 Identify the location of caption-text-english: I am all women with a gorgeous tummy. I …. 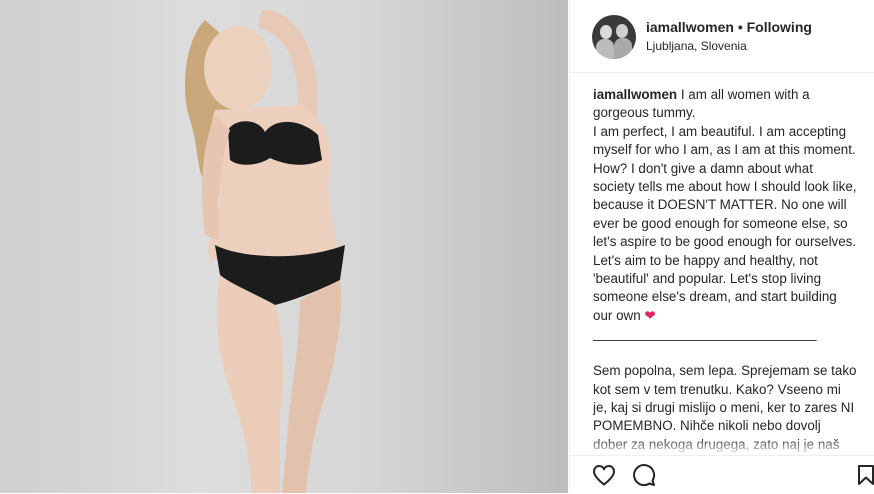
(725, 205).